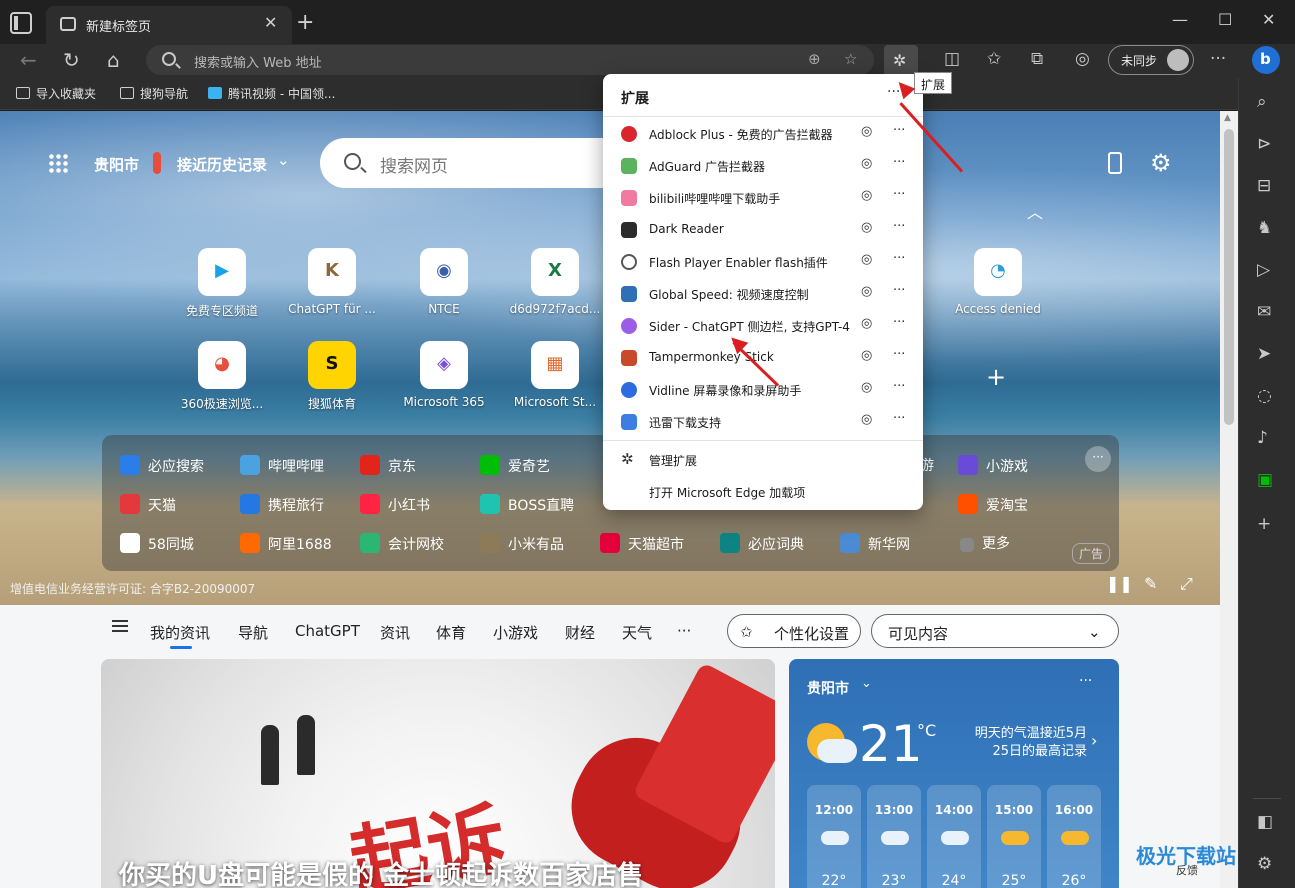 The height and width of the screenshot is (888, 1295). What do you see at coordinates (395, 632) in the screenshot?
I see `feed-tab-news: 资讯` at bounding box center [395, 632].